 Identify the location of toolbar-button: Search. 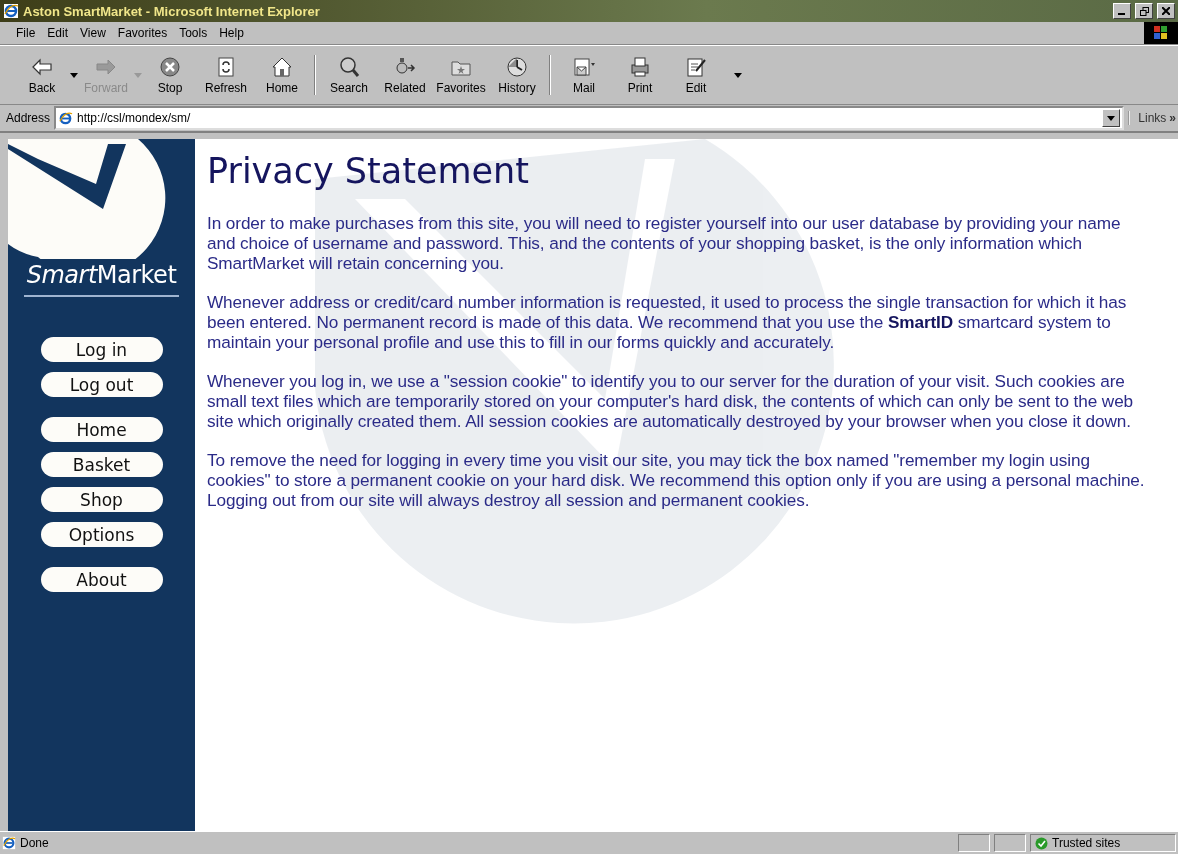
(349, 75).